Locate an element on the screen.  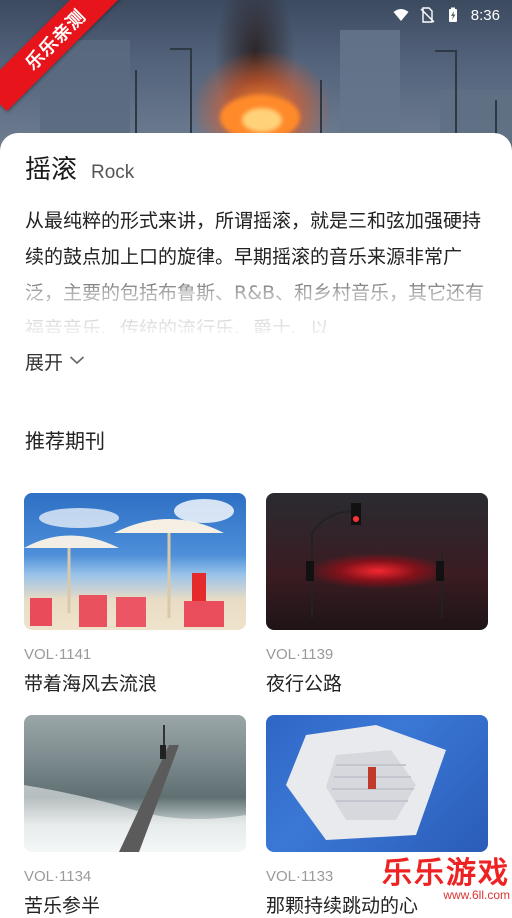
issue-title: 带着海风去流浪 is located at coordinates (91, 684).